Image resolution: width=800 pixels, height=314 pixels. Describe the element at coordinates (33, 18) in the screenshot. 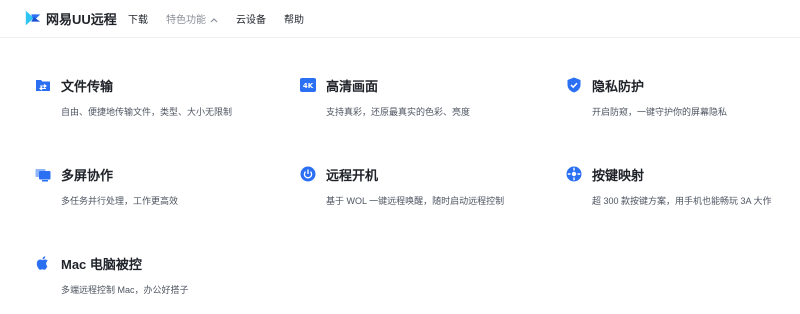

I see `uu-logo-icon` at that location.